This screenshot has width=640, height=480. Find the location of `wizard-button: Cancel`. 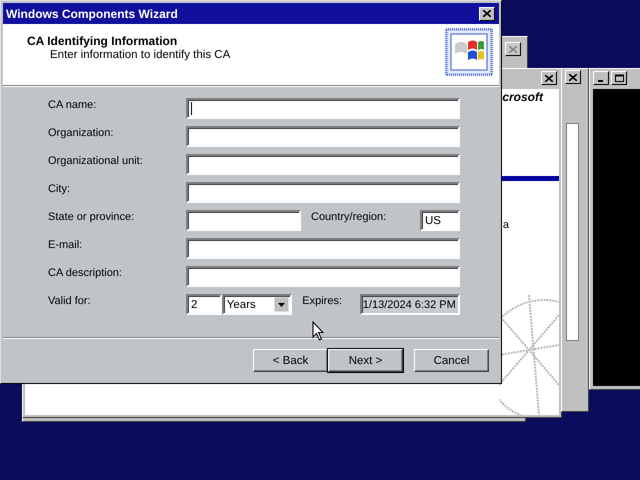

wizard-button: Cancel is located at coordinates (451, 360).